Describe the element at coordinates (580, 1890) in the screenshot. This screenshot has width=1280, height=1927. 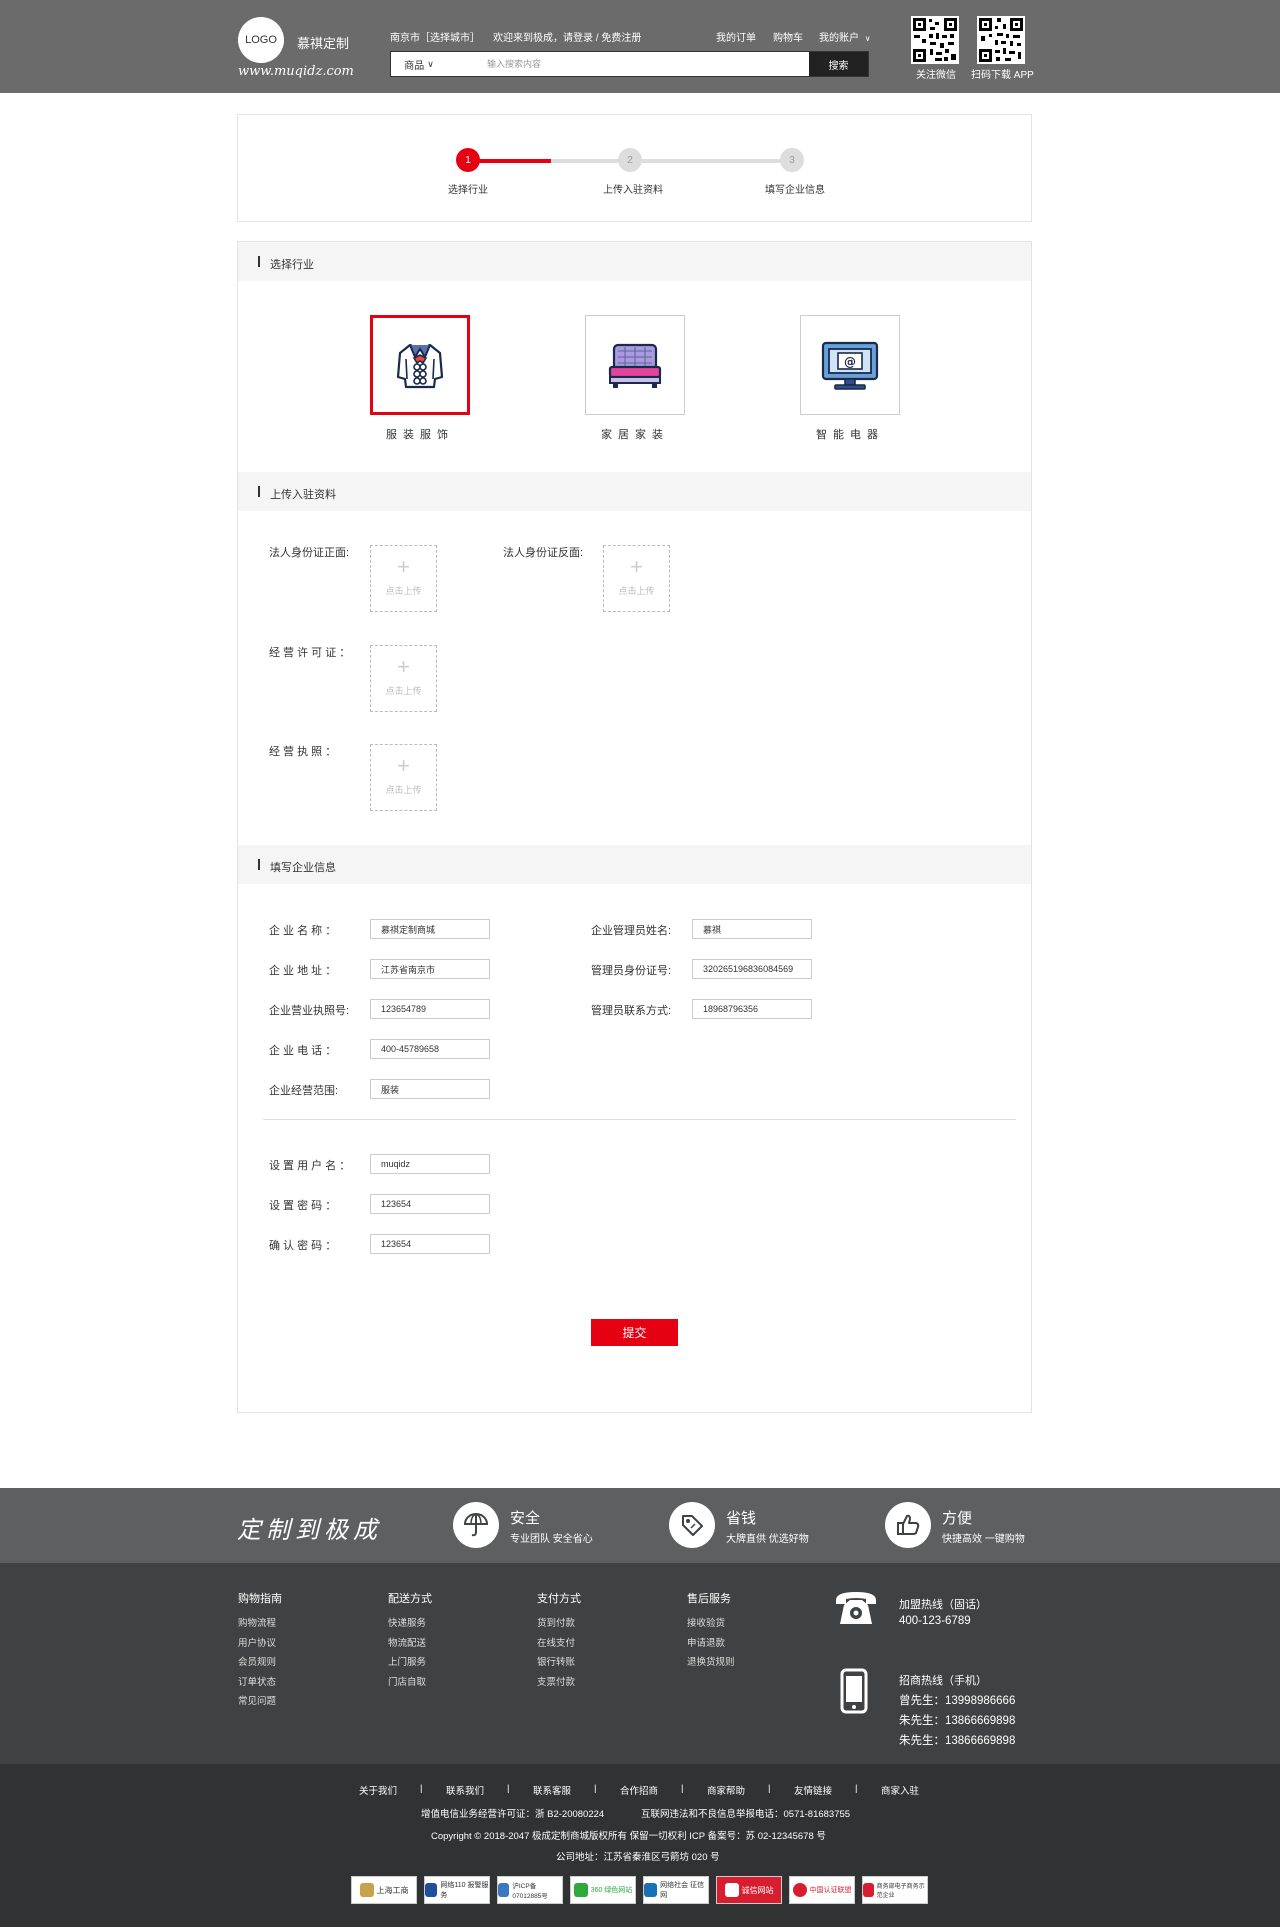
I see `check-icon` at that location.